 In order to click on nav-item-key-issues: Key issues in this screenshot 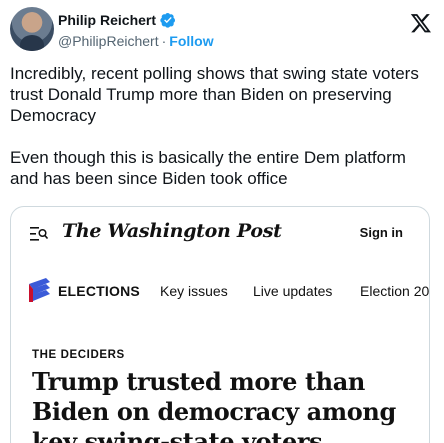, I will do `click(194, 291)`.